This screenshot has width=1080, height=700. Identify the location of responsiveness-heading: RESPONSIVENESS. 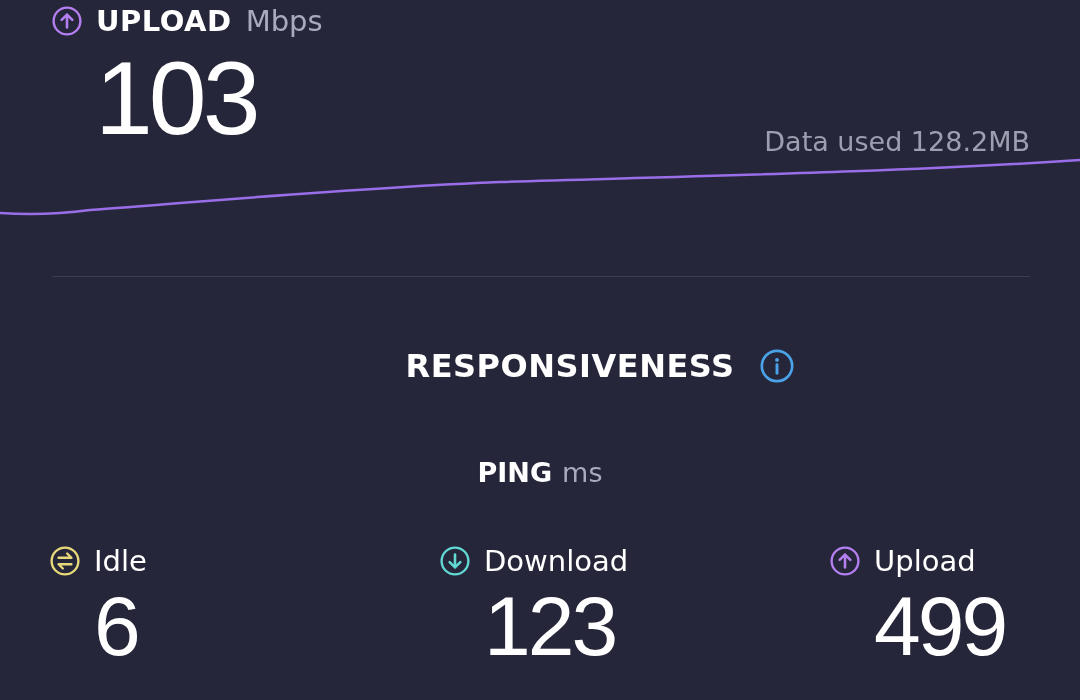
(570, 366).